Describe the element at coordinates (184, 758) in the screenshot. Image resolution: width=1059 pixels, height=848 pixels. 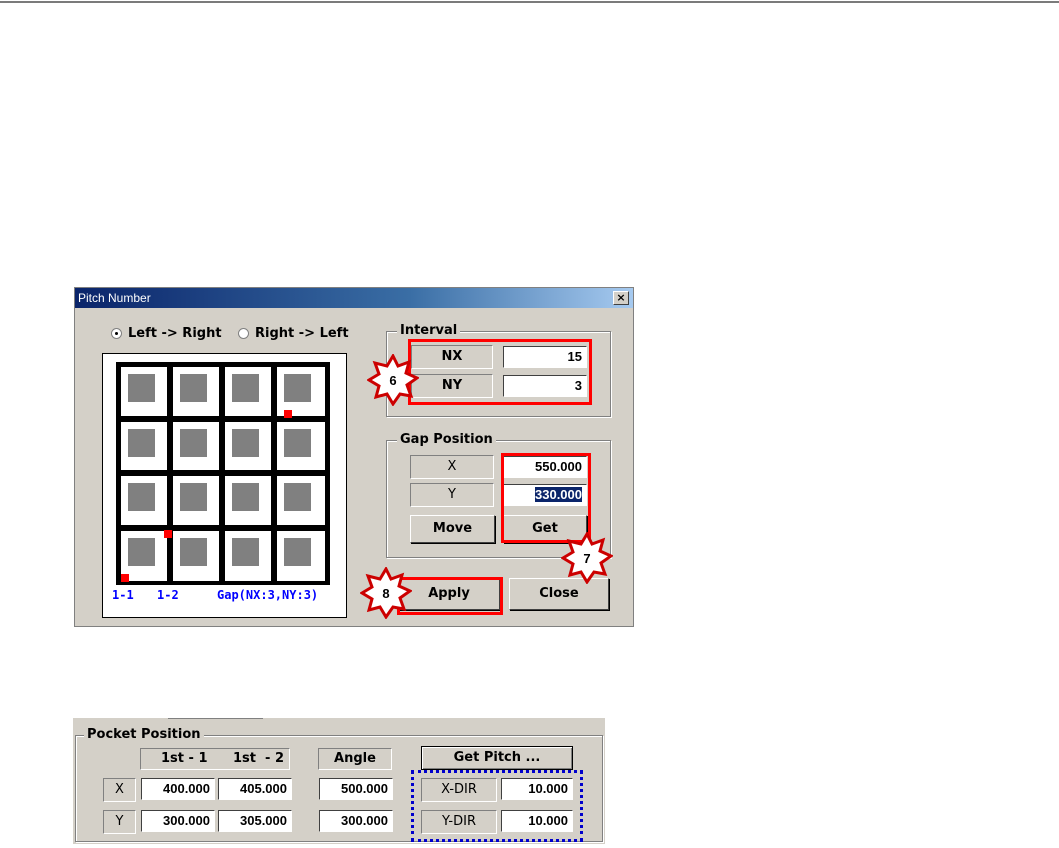
I see `col-1st-1-label: 1st - 1` at that location.